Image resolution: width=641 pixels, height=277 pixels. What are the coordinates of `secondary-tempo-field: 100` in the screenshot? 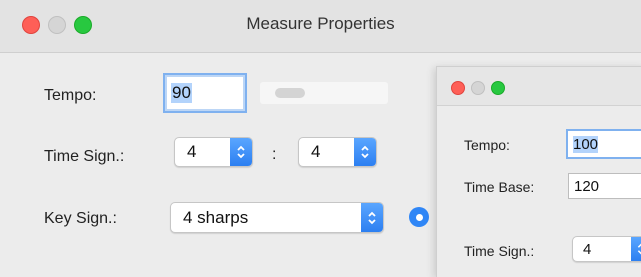 It's located at (603, 144).